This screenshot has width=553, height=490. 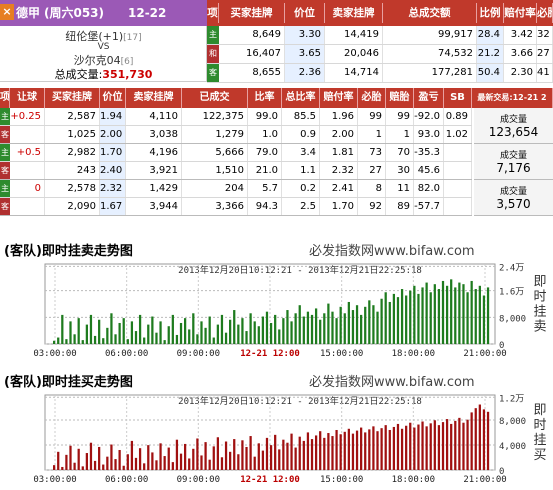 I want to click on handicap-cell-pl: -57.7, so click(x=429, y=206).